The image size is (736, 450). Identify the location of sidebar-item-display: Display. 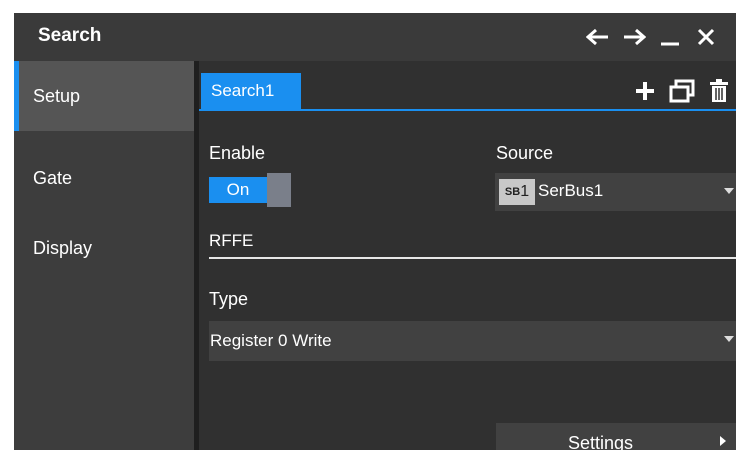
(104, 248).